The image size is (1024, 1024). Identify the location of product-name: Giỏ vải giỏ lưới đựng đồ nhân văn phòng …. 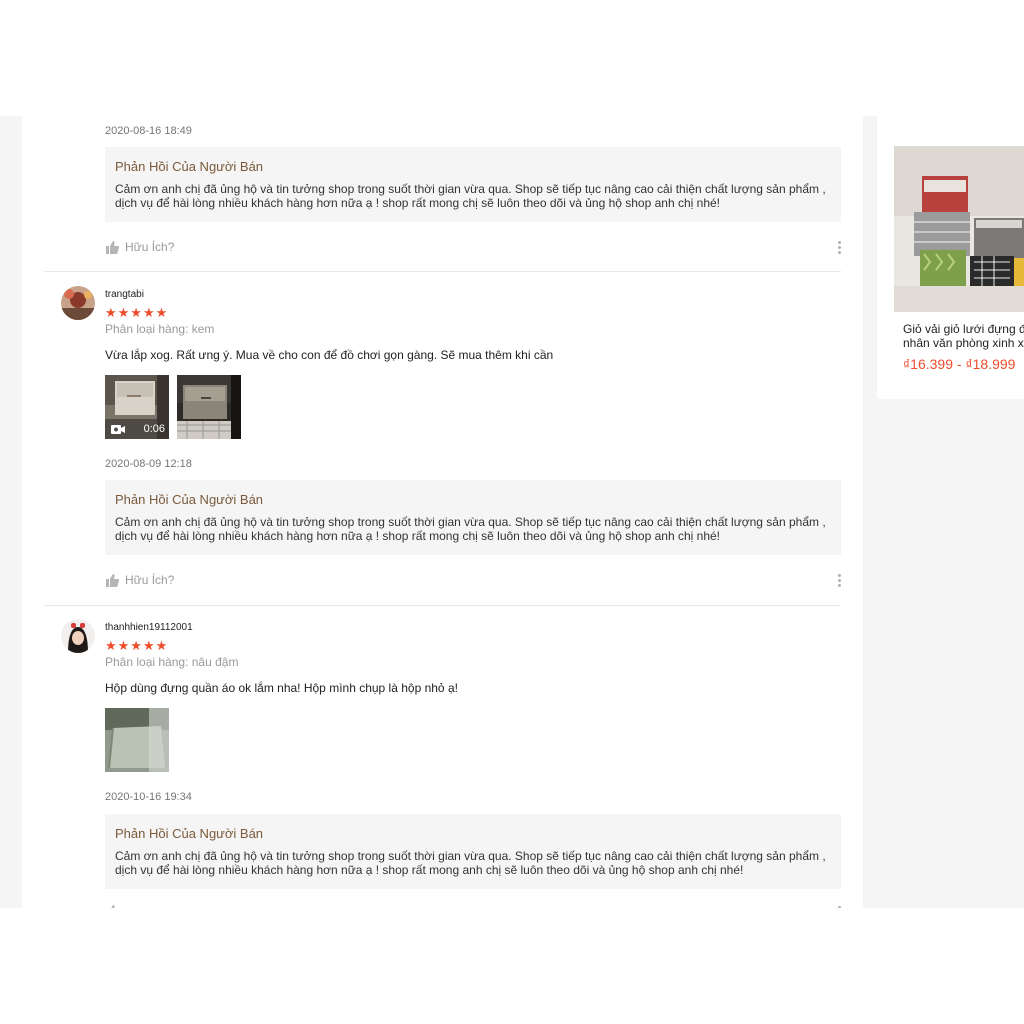
(963, 336).